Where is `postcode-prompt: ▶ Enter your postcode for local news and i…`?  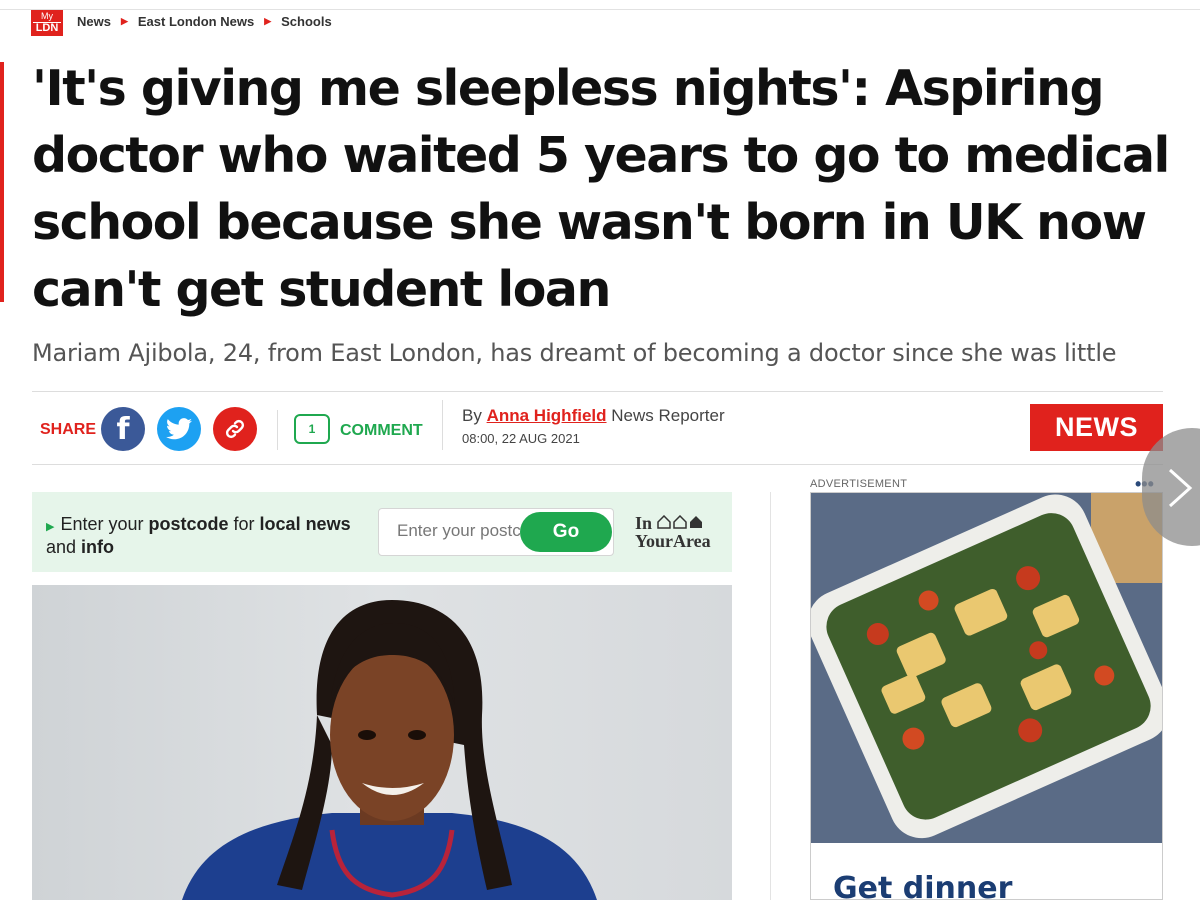
postcode-prompt: ▶ Enter your postcode for local news and i… is located at coordinates (216, 535).